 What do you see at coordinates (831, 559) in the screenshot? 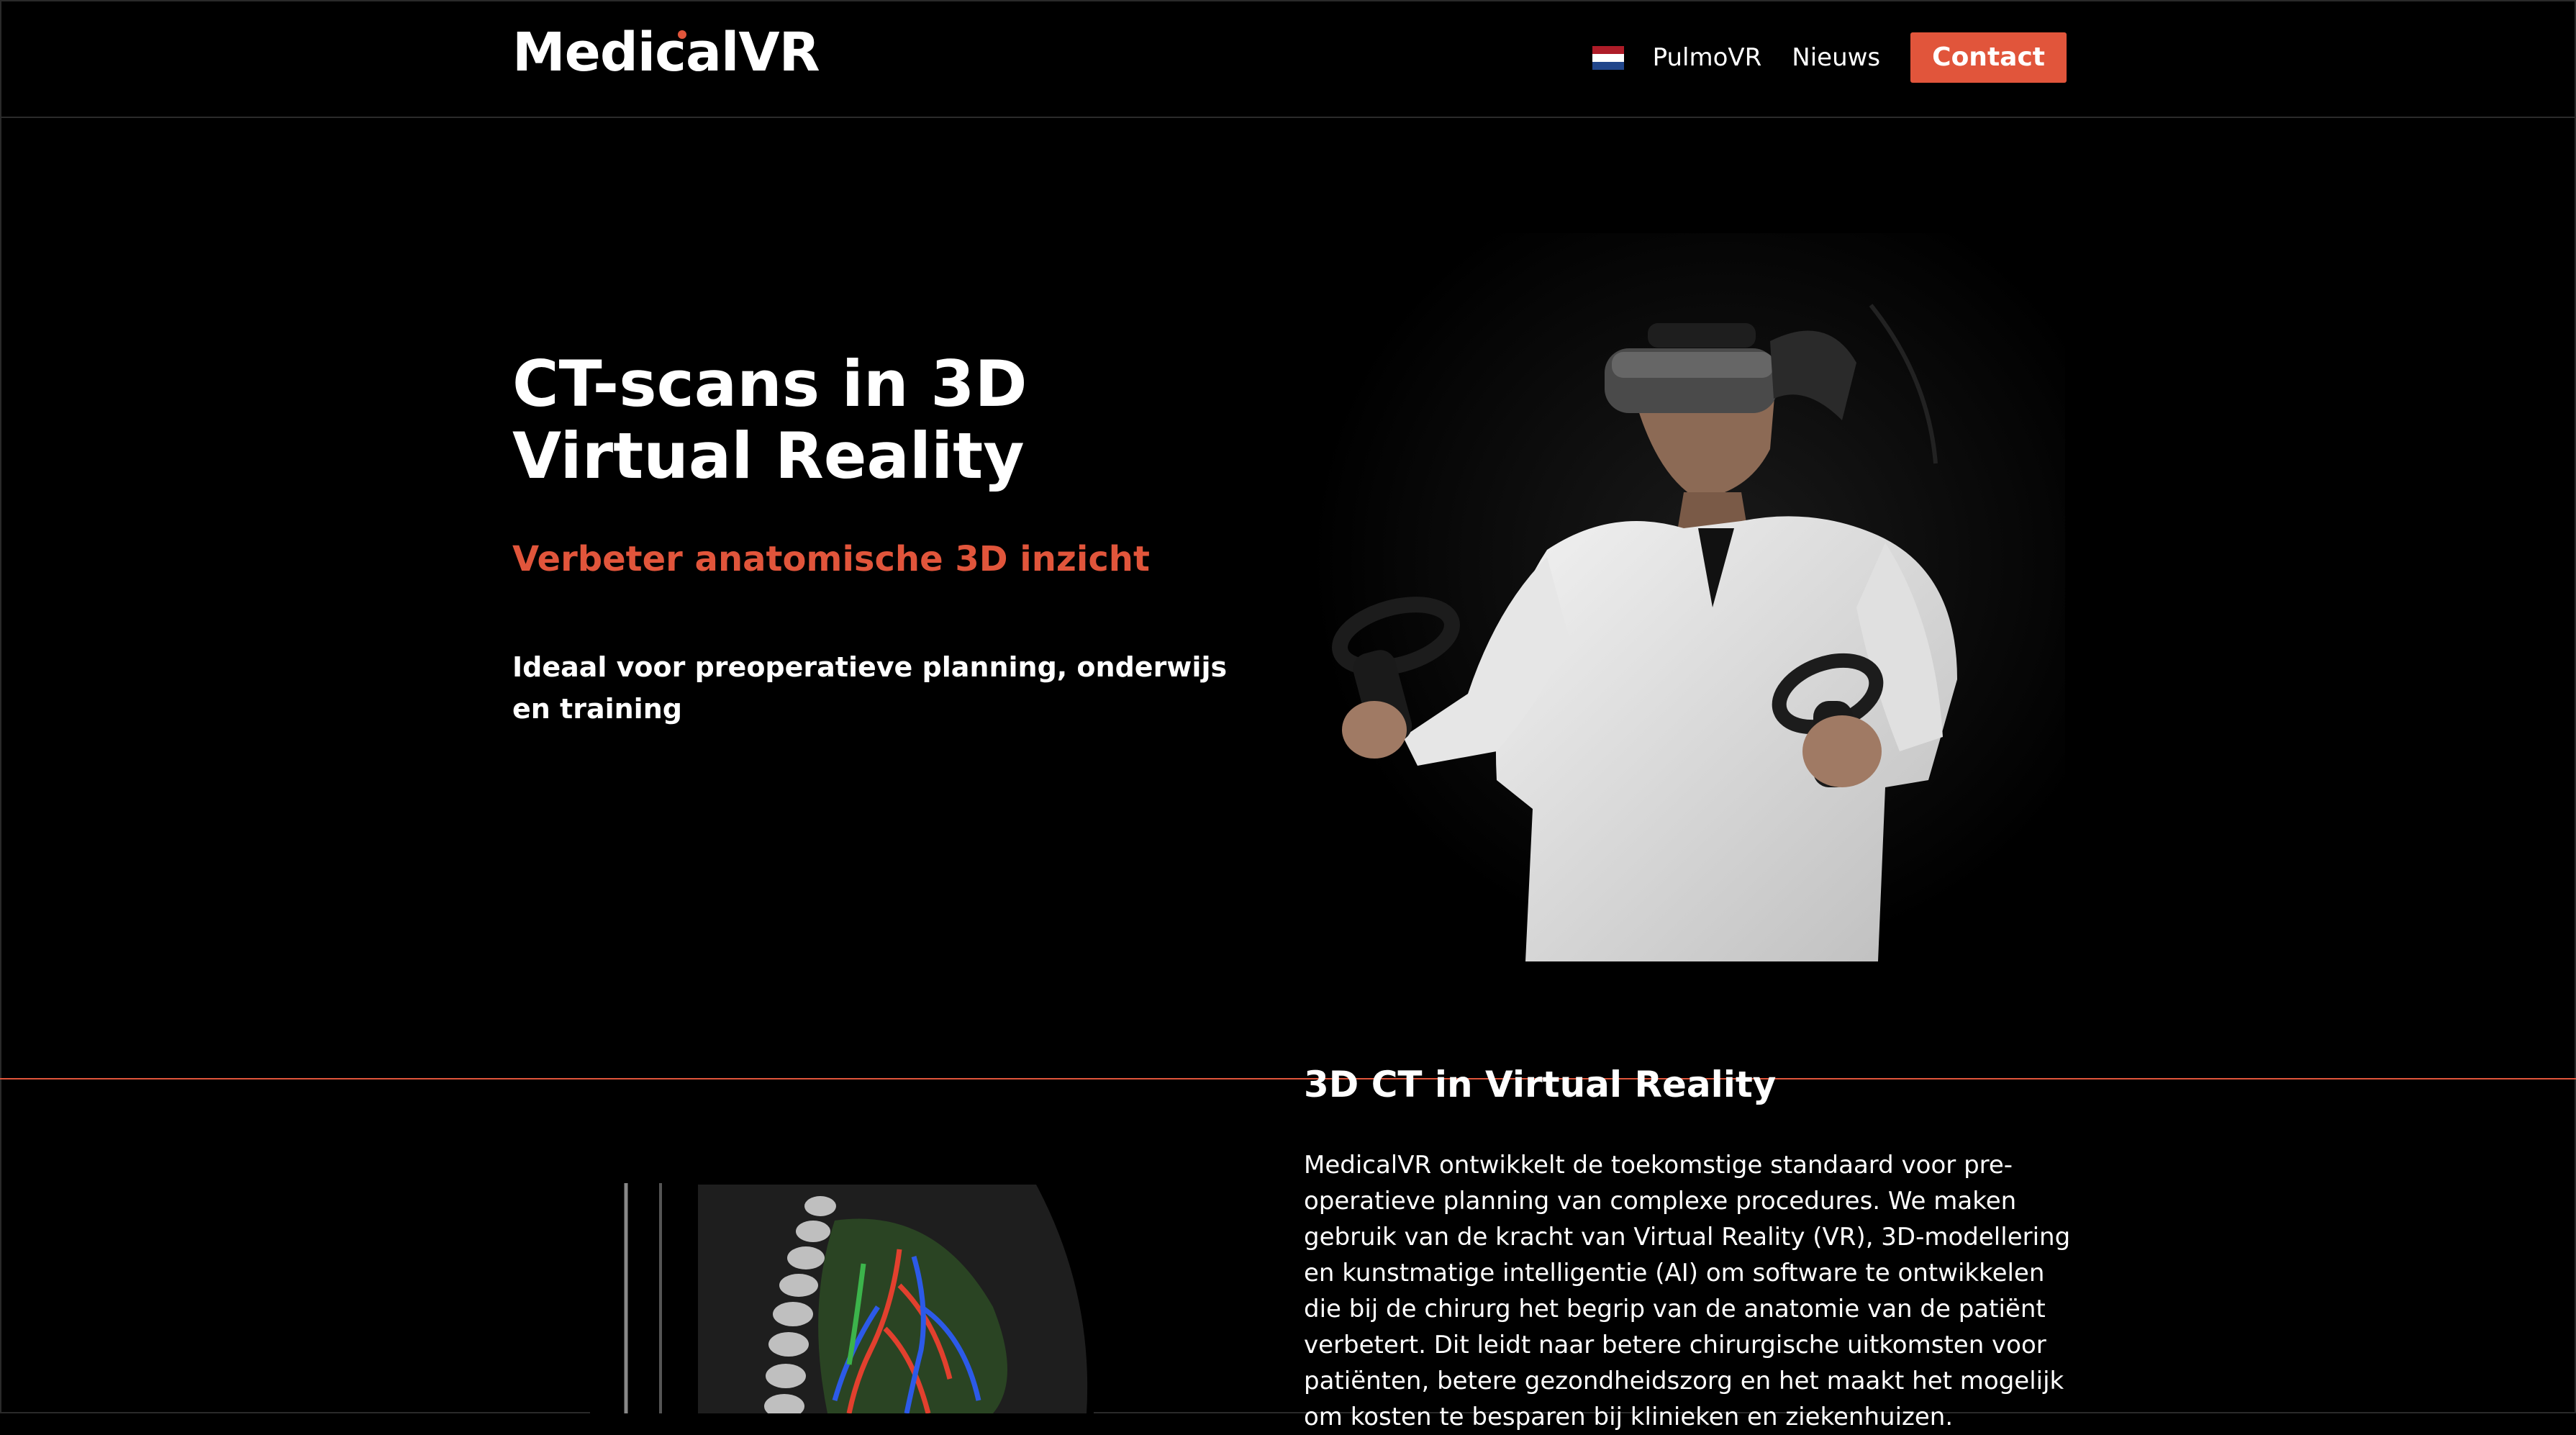
I see `hero-subtitle: Verbeter anatomische 3D inzicht` at bounding box center [831, 559].